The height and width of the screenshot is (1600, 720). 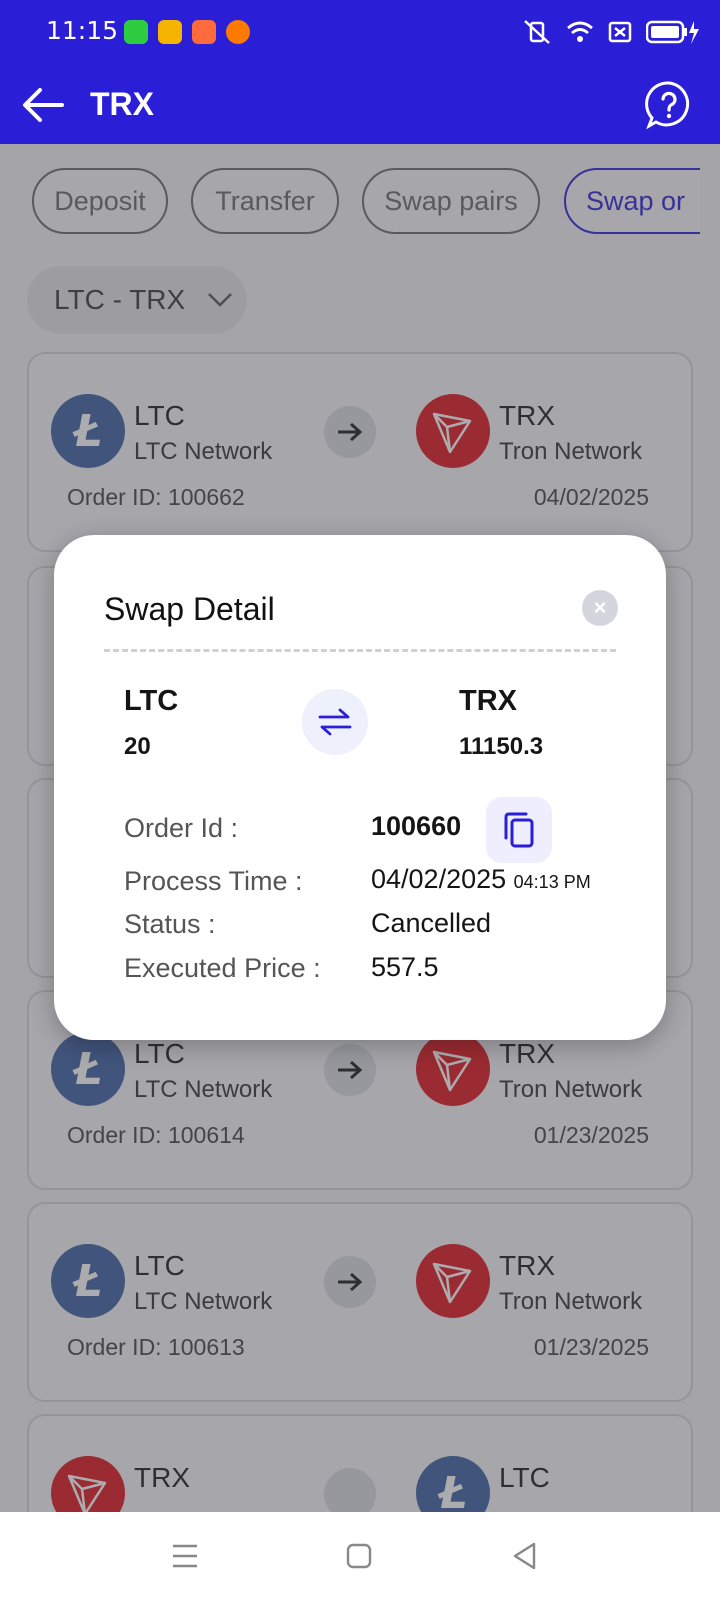 What do you see at coordinates (185, 1556) in the screenshot?
I see `menu-icon` at bounding box center [185, 1556].